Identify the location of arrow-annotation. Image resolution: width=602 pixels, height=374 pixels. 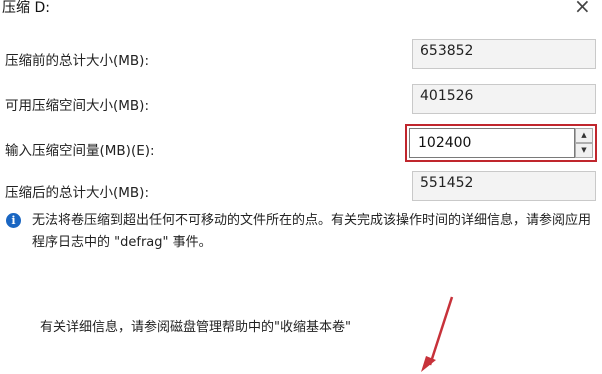
(437, 334).